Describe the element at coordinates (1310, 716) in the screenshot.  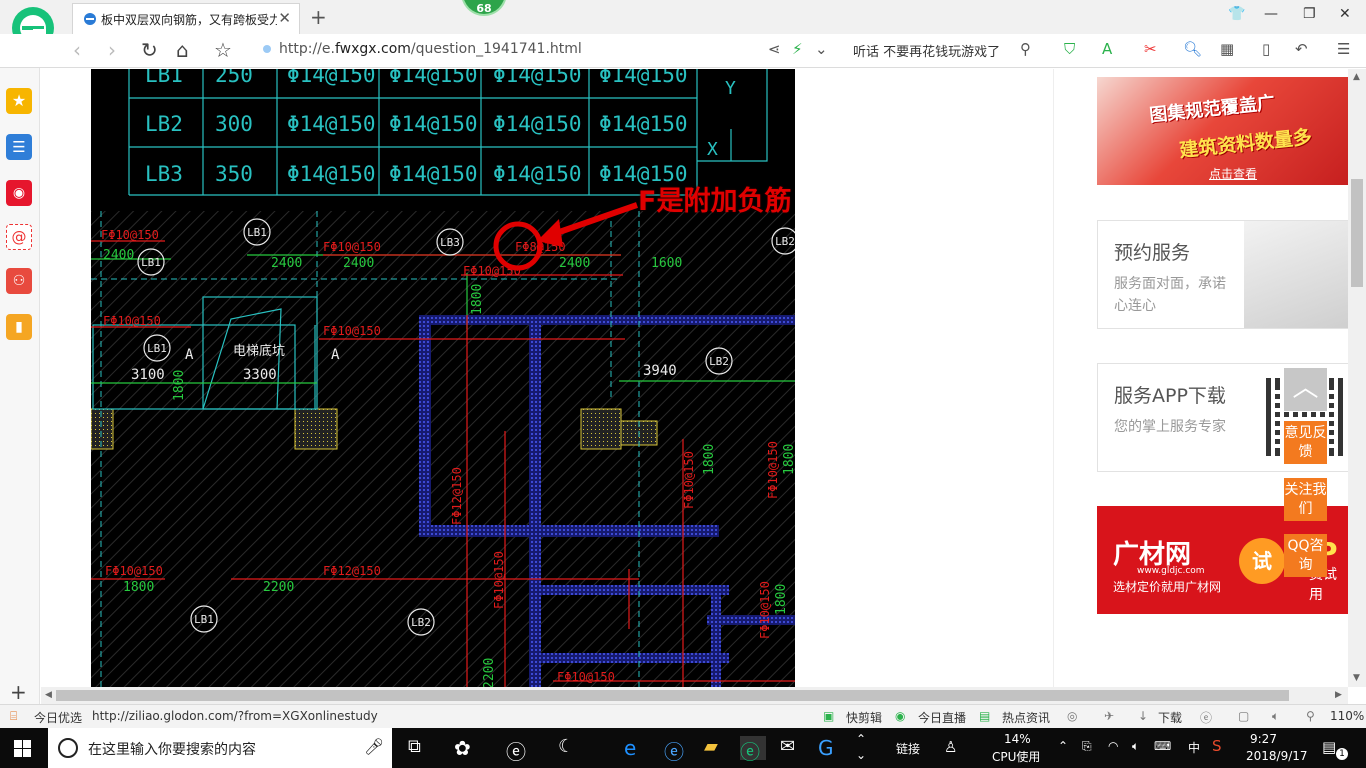
I see `zoom-icon: ⚲` at that location.